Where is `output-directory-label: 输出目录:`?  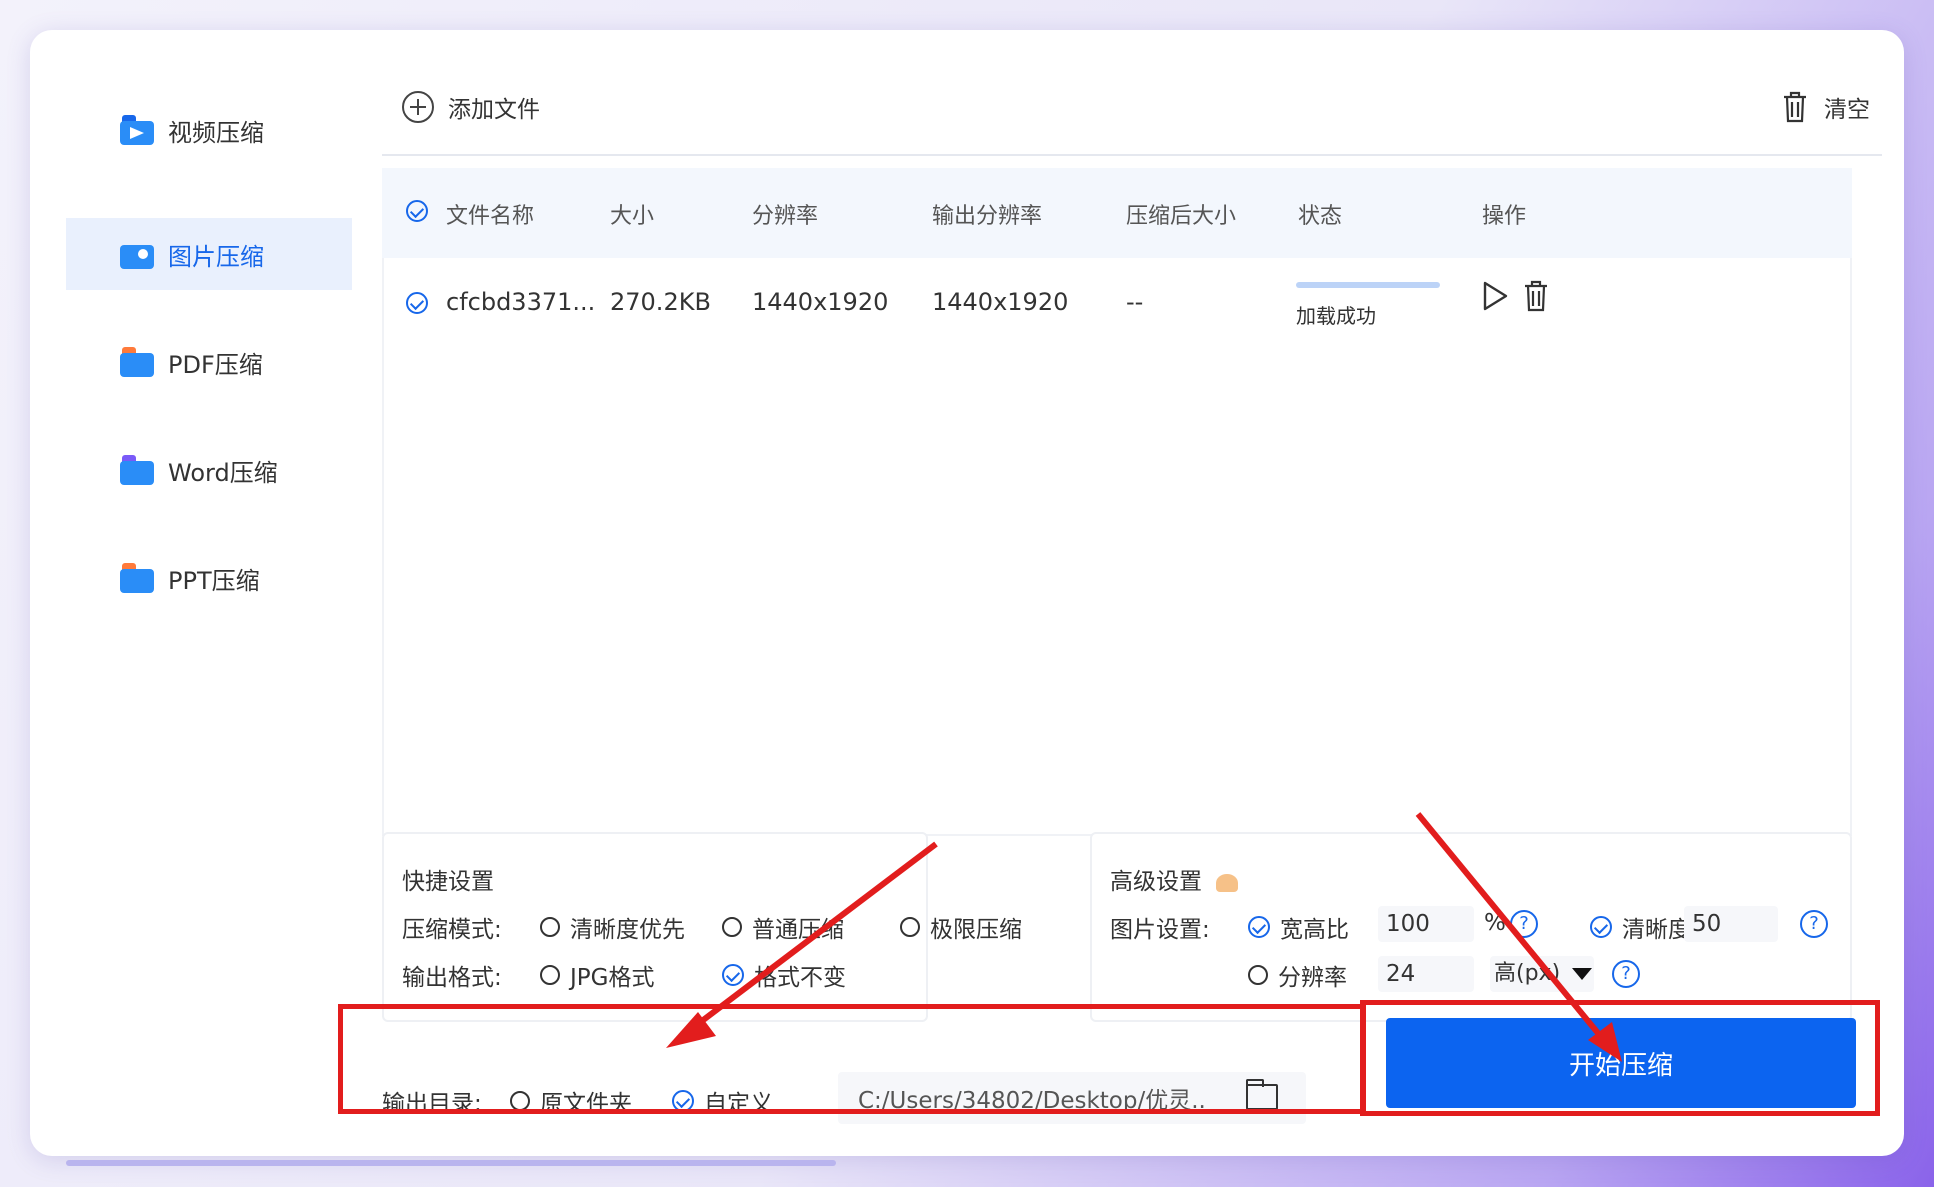 output-directory-label: 输出目录: is located at coordinates (432, 1104).